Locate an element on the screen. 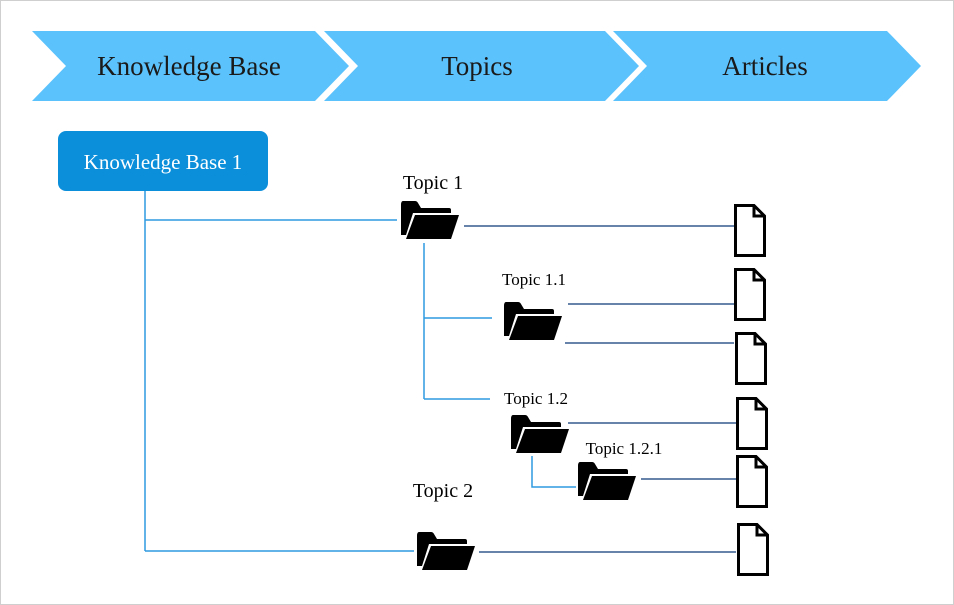  stage-label-articles: Articles is located at coordinates (764, 66).